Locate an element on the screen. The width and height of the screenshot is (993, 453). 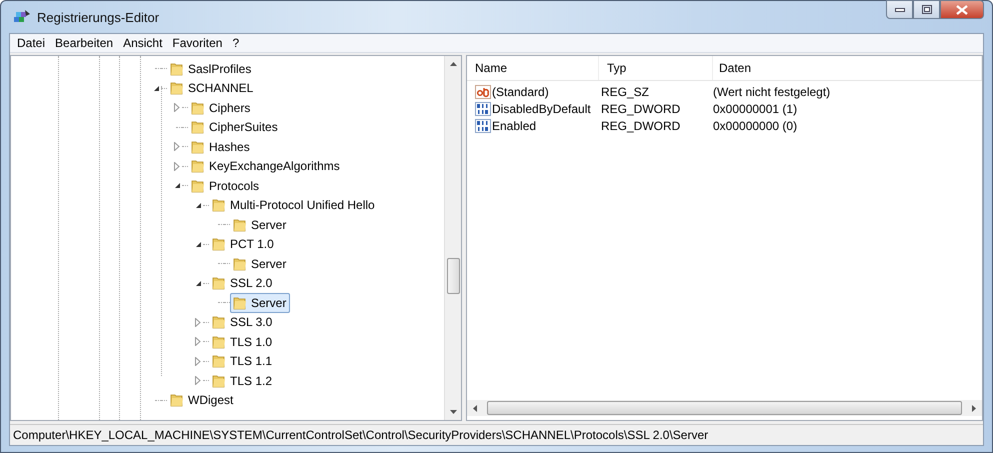
tree-item: PCT 1.0 is located at coordinates (243, 244).